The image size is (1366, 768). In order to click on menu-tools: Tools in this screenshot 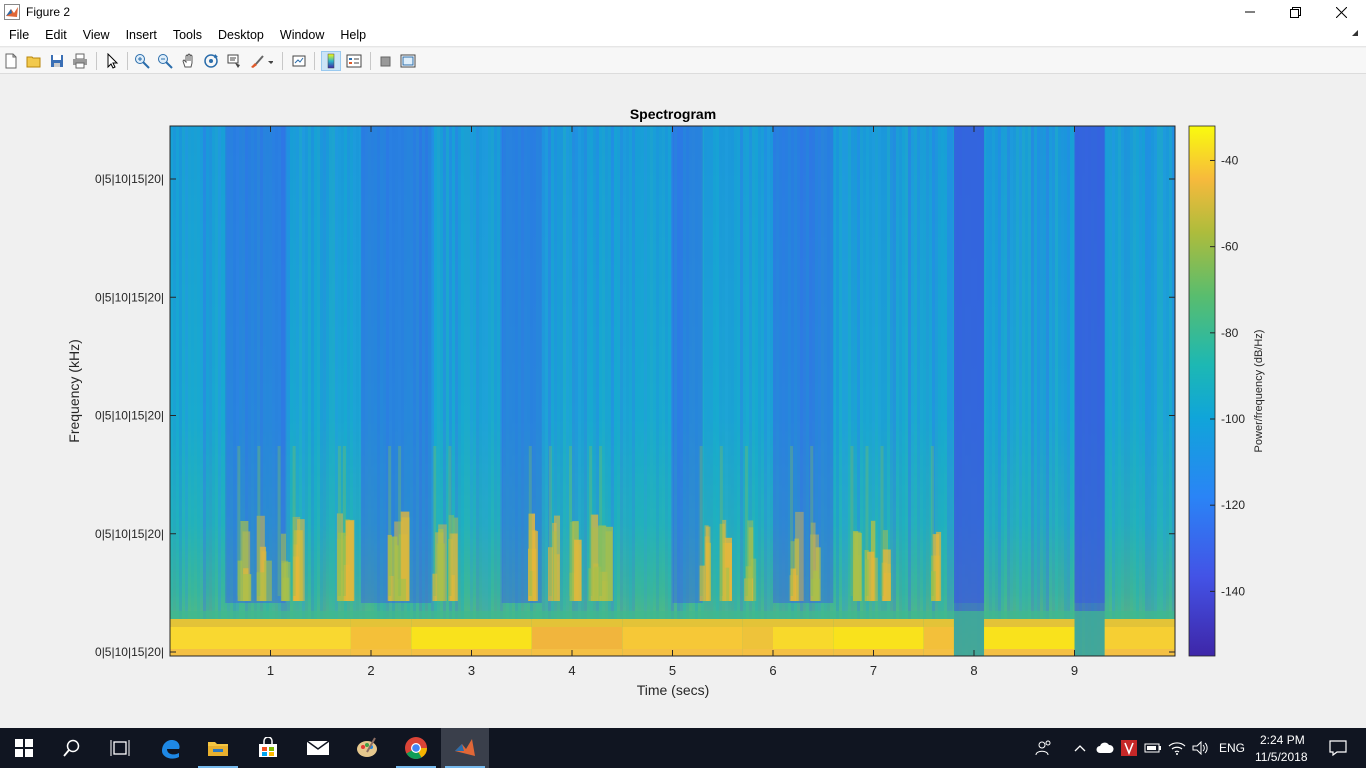, I will do `click(187, 35)`.